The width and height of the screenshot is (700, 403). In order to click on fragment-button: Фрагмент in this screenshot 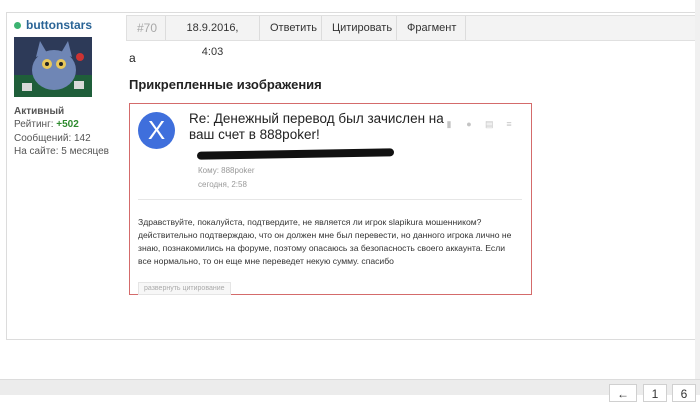, I will do `click(431, 28)`.